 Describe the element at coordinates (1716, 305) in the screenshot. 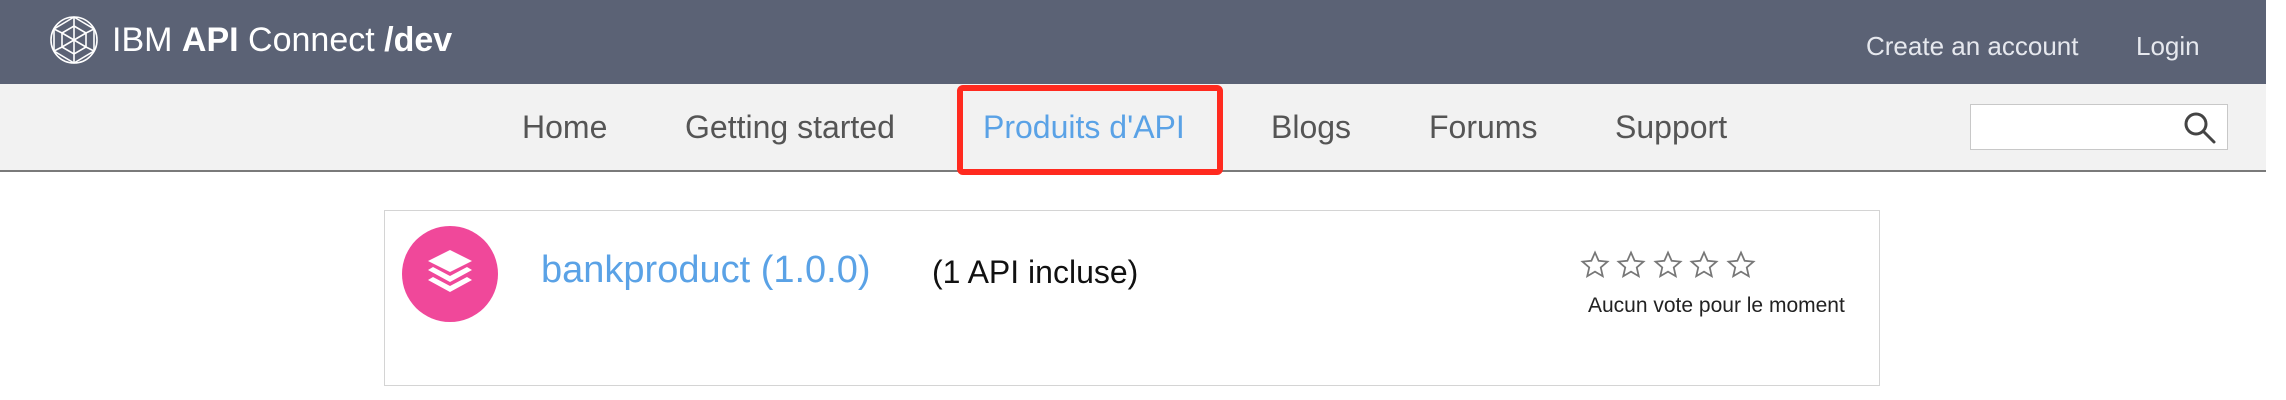

I see `rating-status-text: Aucun vote pour le moment` at that location.